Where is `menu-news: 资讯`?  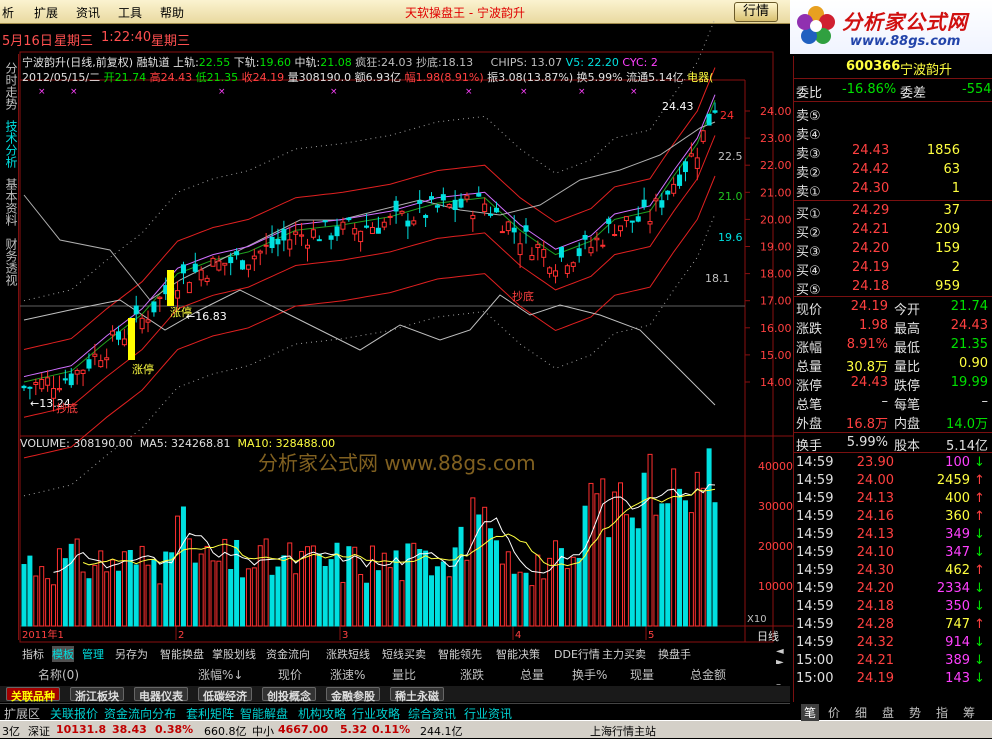
menu-news: 资讯 is located at coordinates (88, 12).